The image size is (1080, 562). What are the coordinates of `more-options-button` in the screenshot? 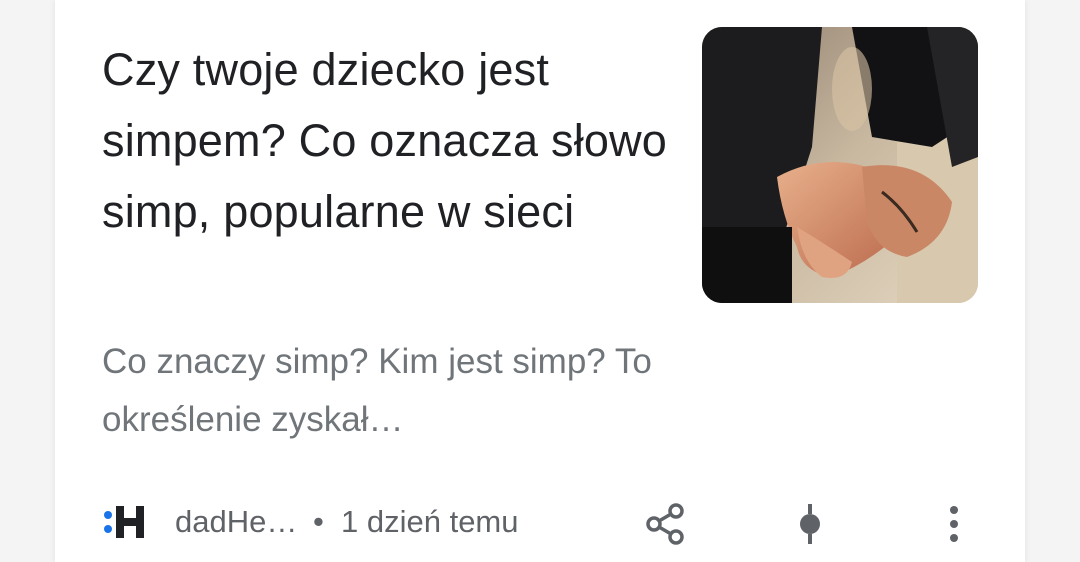 It's located at (954, 524).